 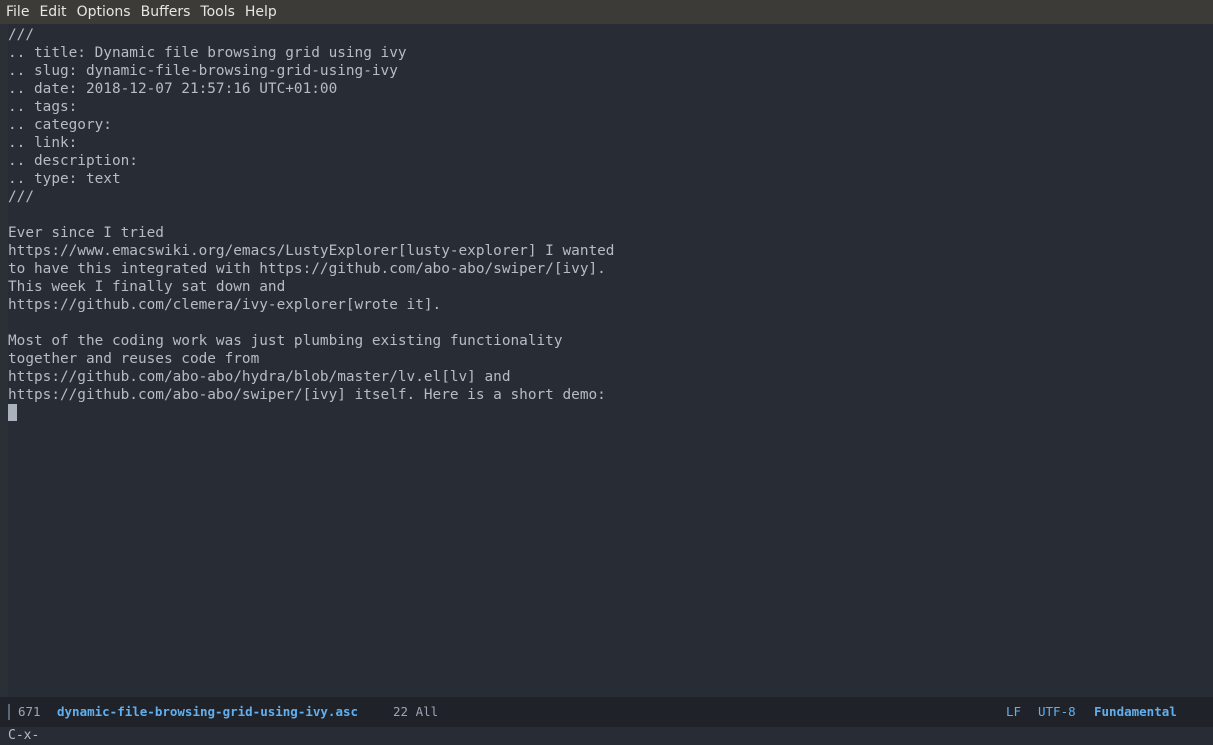 What do you see at coordinates (416, 711) in the screenshot?
I see `cursor-position: 22 All` at bounding box center [416, 711].